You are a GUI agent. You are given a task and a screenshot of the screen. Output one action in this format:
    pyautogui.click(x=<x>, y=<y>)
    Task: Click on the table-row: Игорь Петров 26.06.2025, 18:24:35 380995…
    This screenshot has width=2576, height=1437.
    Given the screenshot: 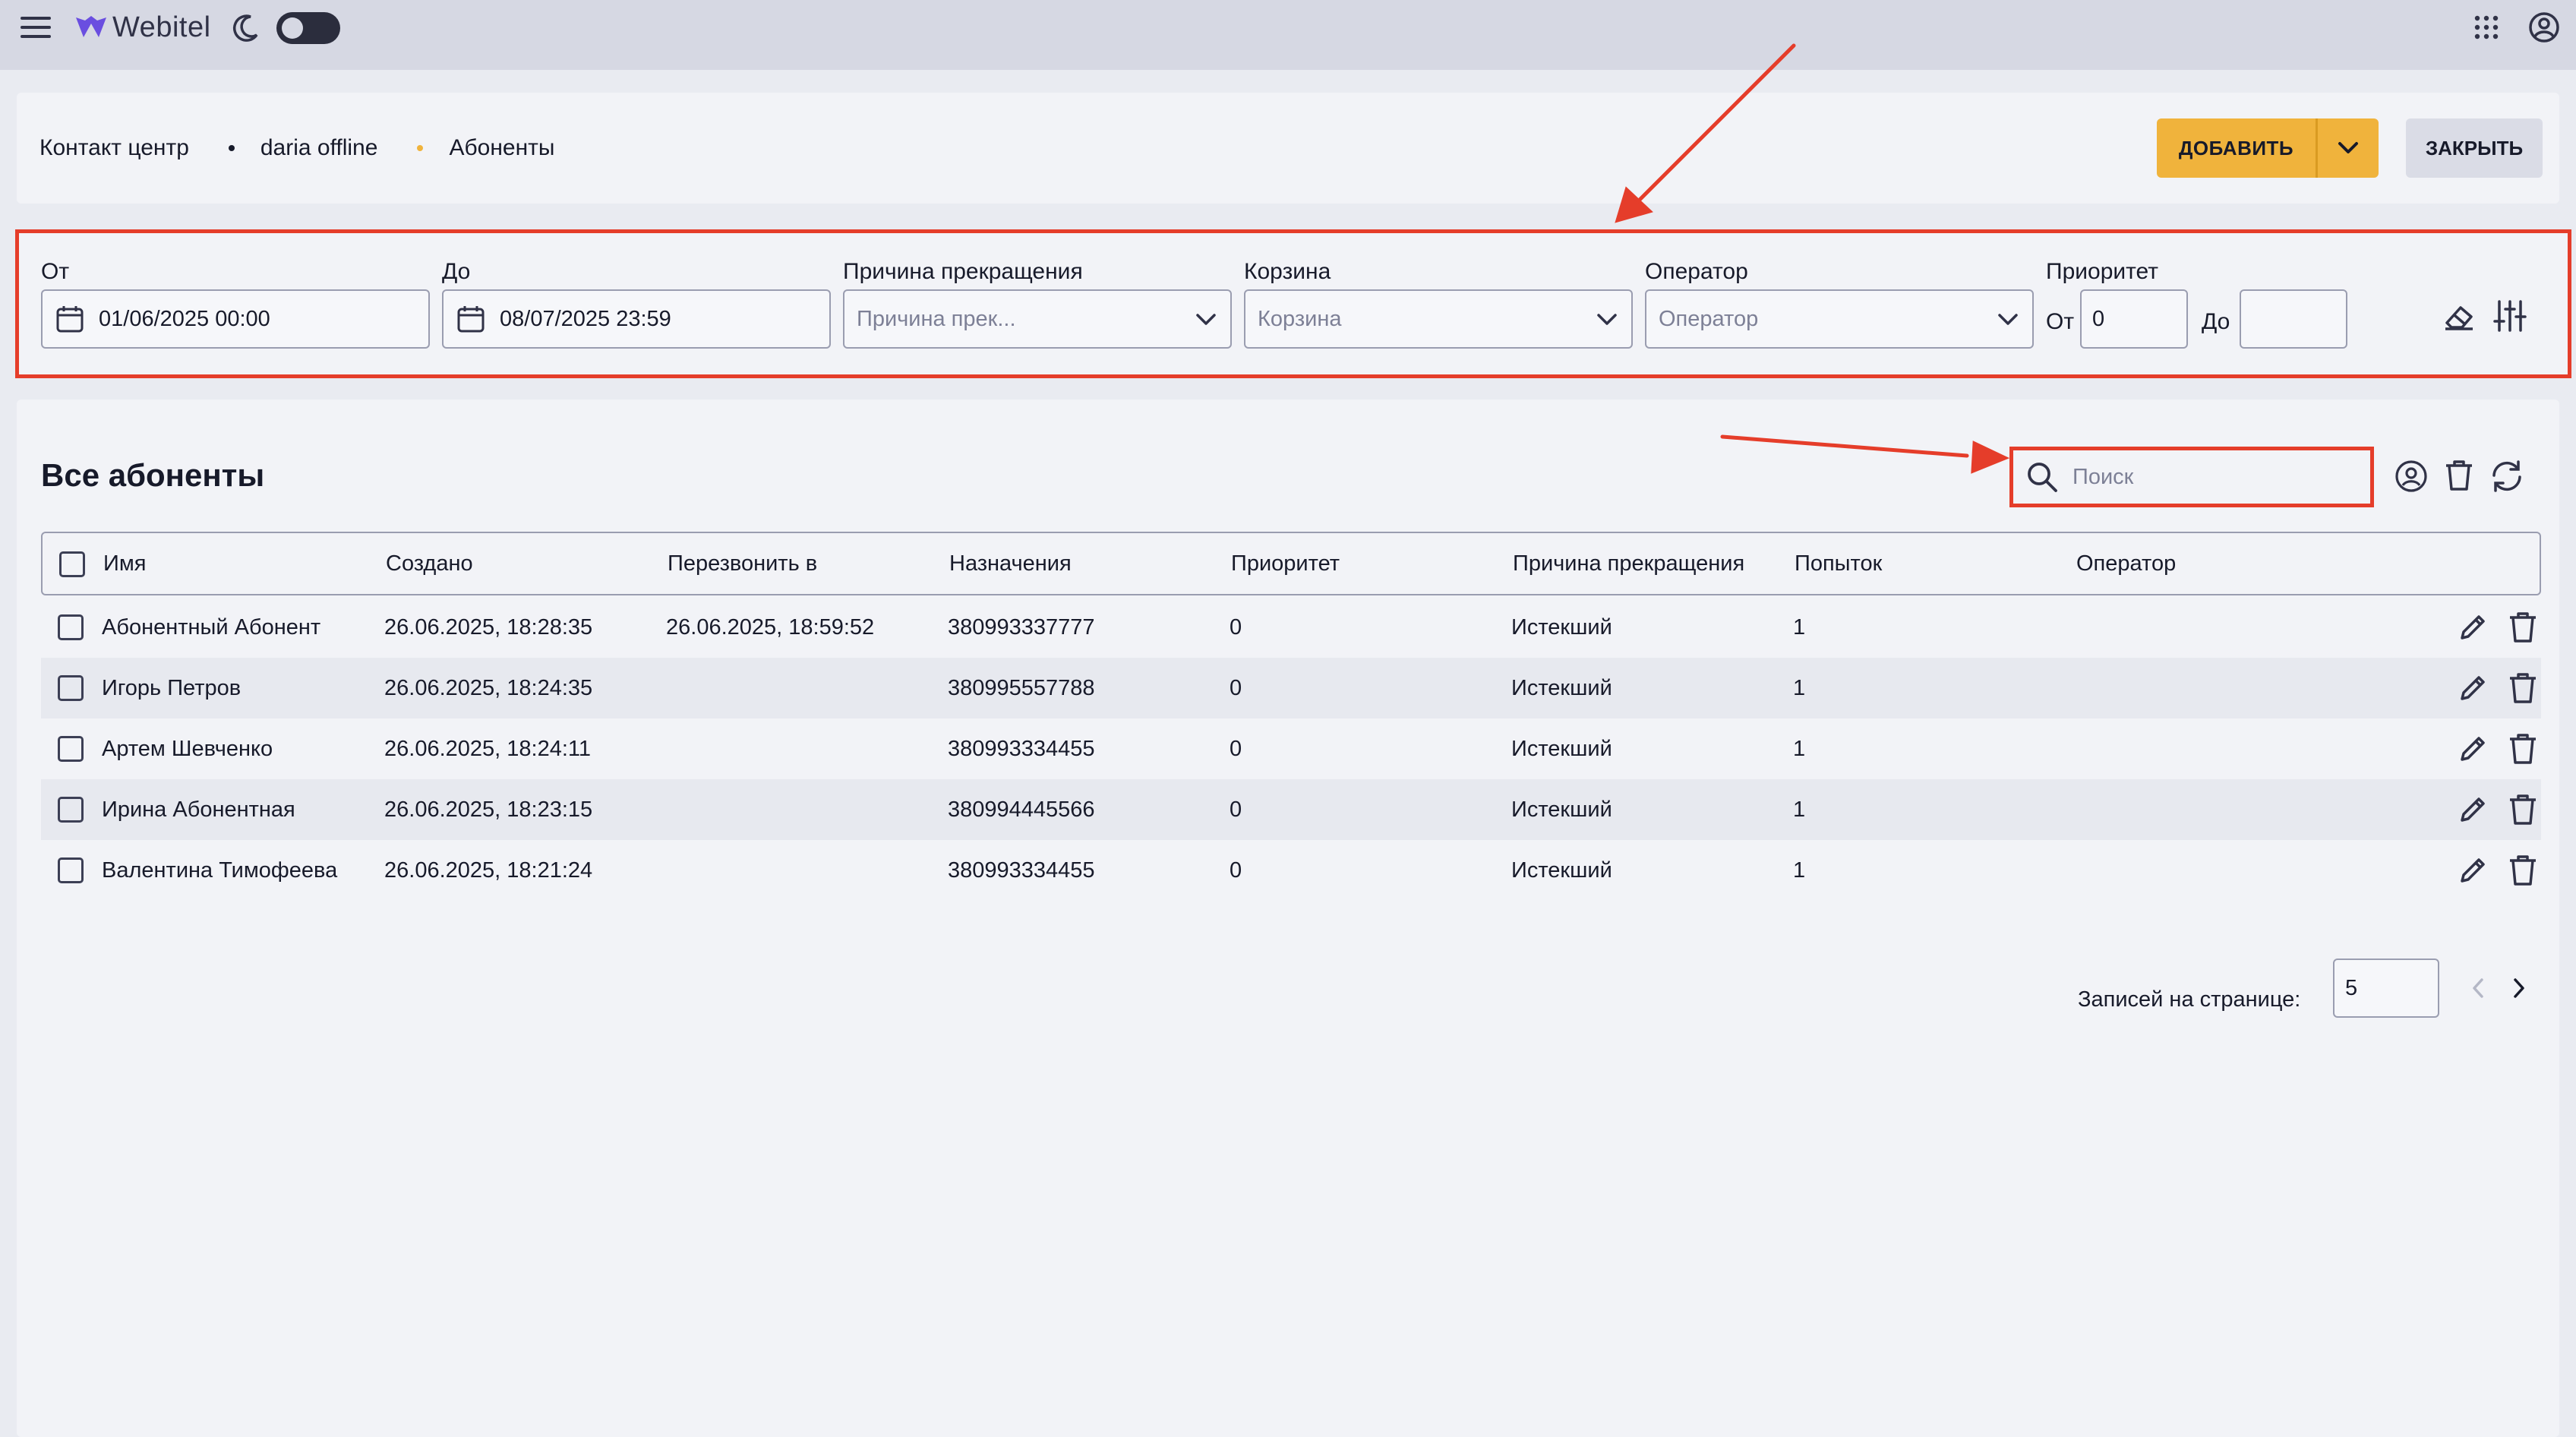 What is the action you would take?
    pyautogui.click(x=1291, y=688)
    